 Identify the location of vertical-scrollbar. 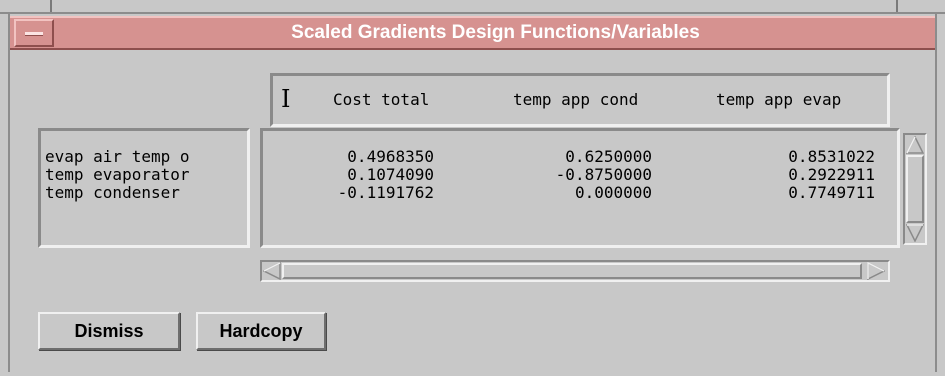
(915, 189).